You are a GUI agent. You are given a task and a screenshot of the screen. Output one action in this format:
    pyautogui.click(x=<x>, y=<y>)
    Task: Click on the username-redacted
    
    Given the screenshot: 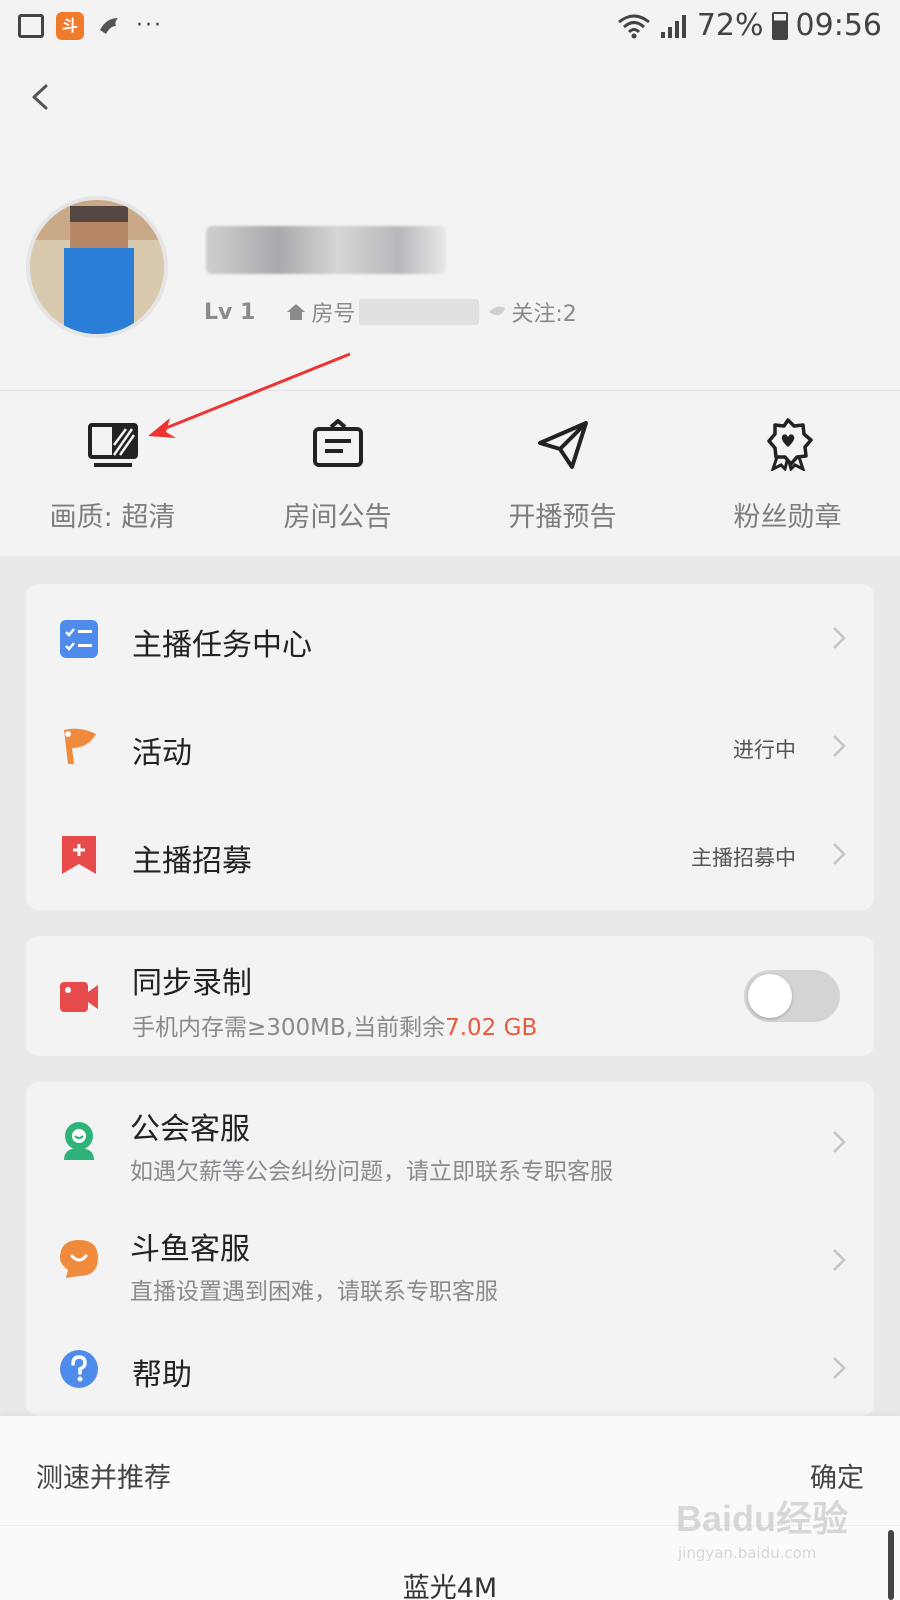 What is the action you would take?
    pyautogui.click(x=326, y=250)
    